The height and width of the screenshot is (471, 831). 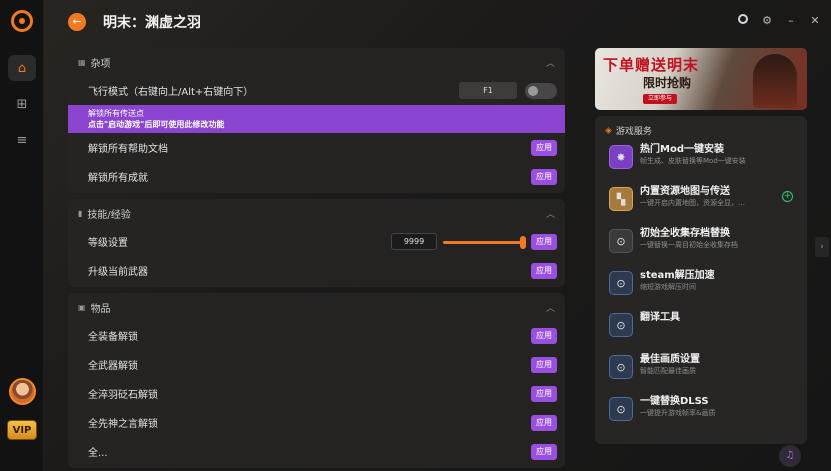 I want to click on service-title: 内置资源地图与传送, so click(x=685, y=191).